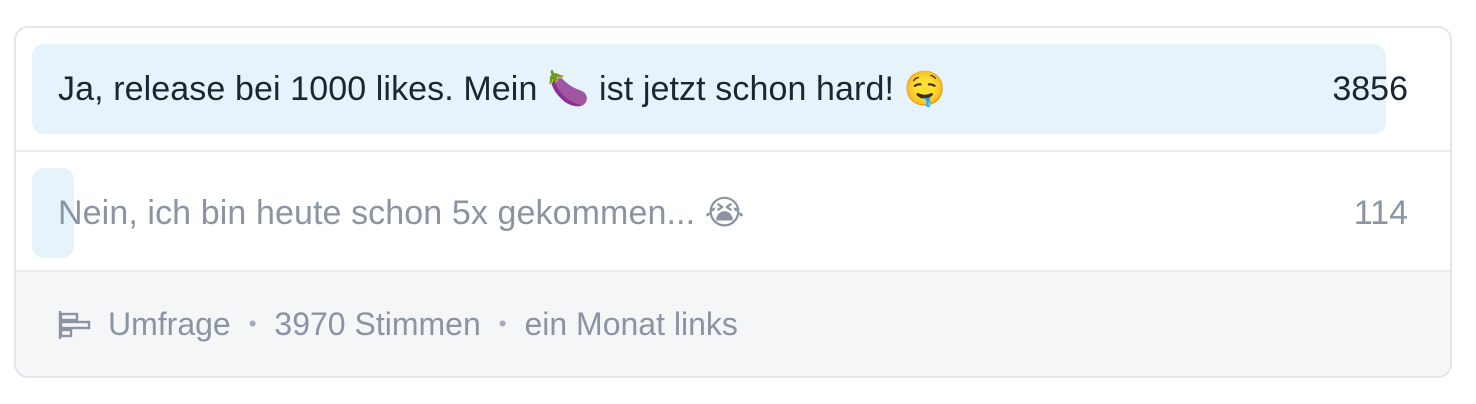 The image size is (1476, 404). Describe the element at coordinates (377, 323) in the screenshot. I see `total-votes: 3970 Stimmen` at that location.